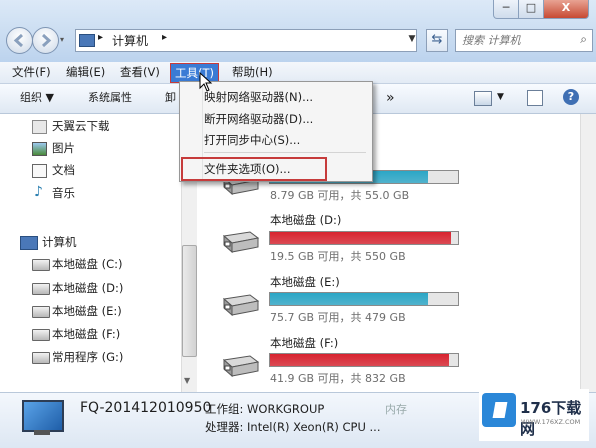 The image size is (596, 448). What do you see at coordinates (517, 40) in the screenshot?
I see `search-input` at bounding box center [517, 40].